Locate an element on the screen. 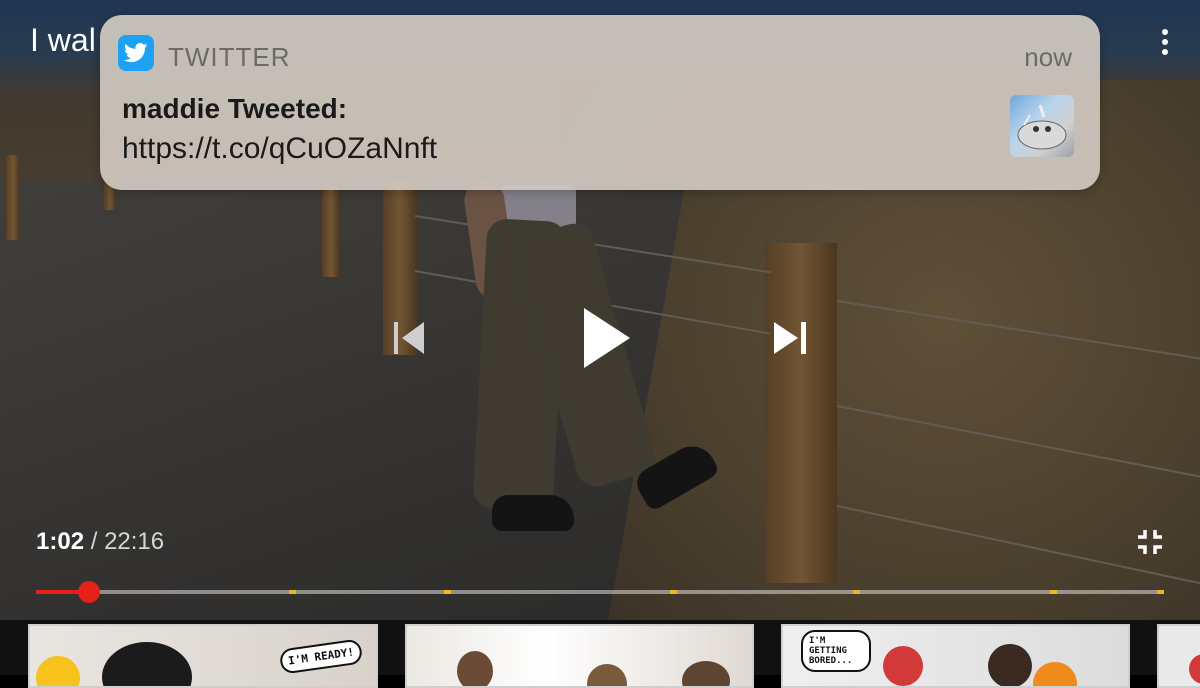 The height and width of the screenshot is (688, 1200). skip-next-icon is located at coordinates (790, 338).